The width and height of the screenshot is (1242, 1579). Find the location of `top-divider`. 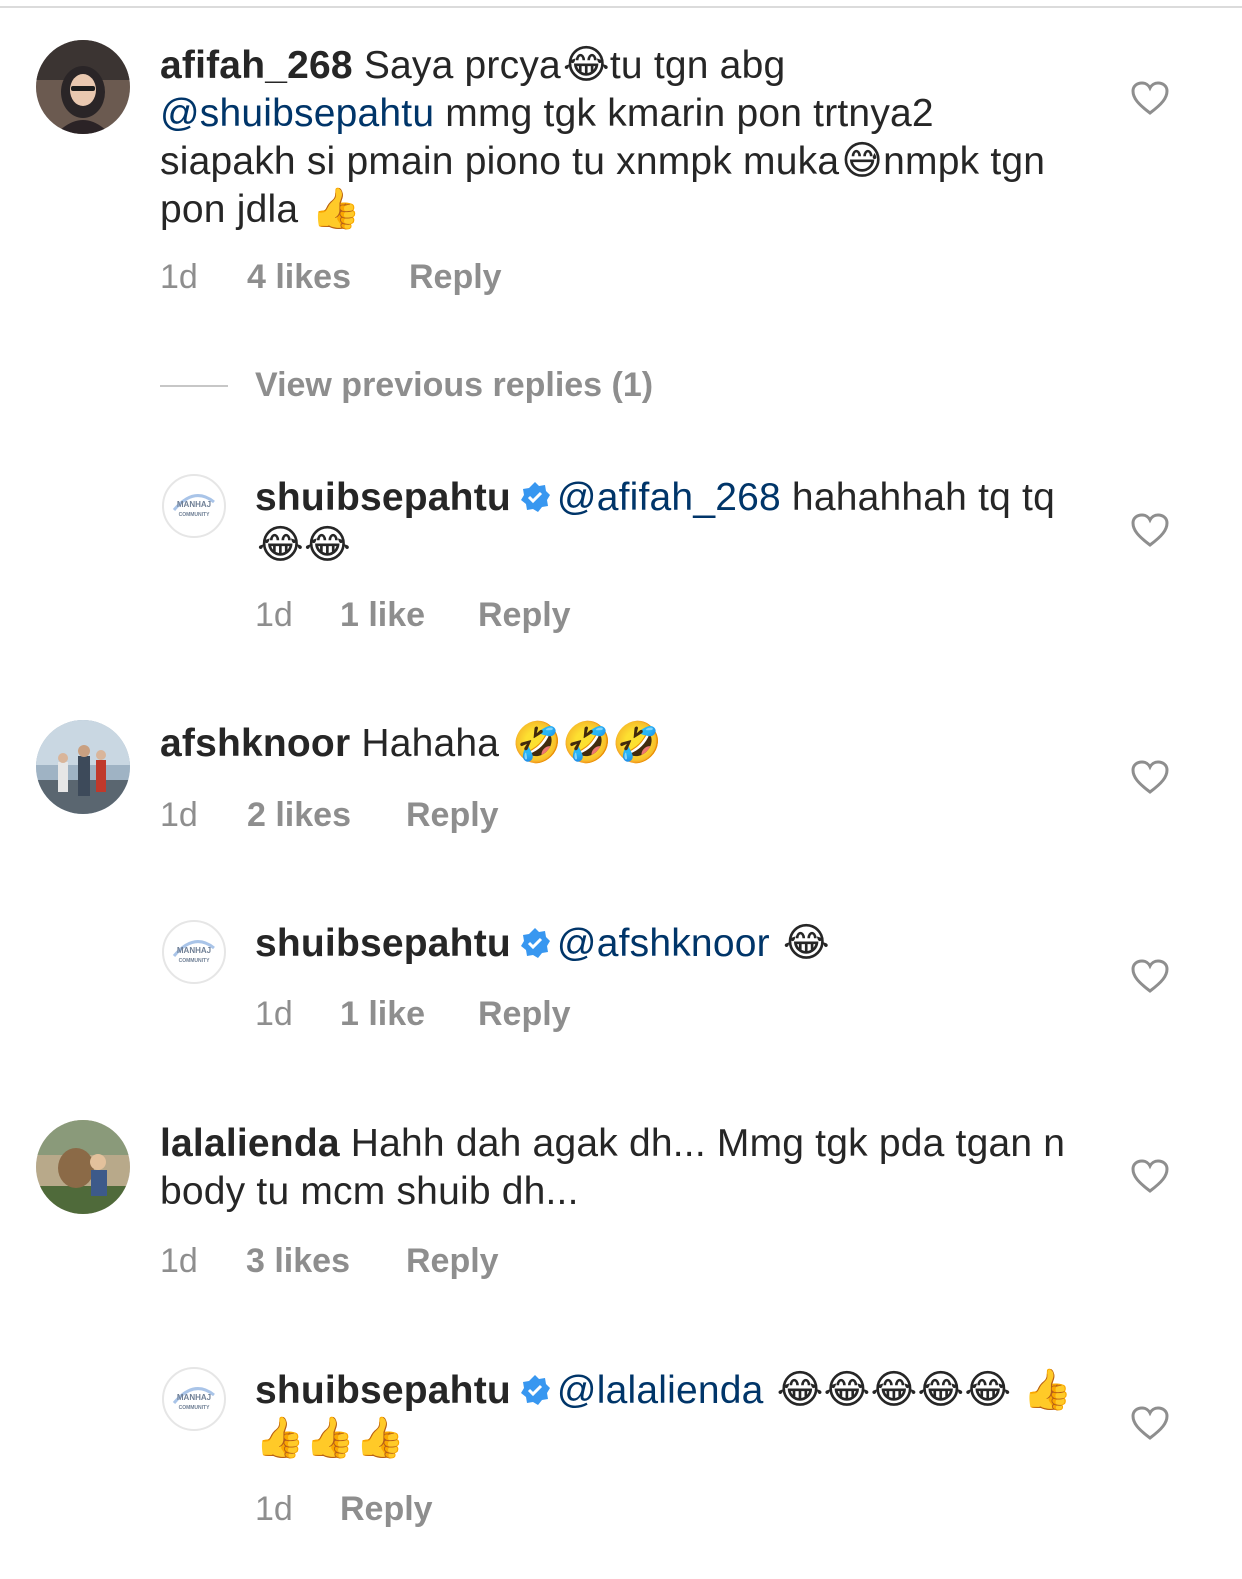

top-divider is located at coordinates (621, 7).